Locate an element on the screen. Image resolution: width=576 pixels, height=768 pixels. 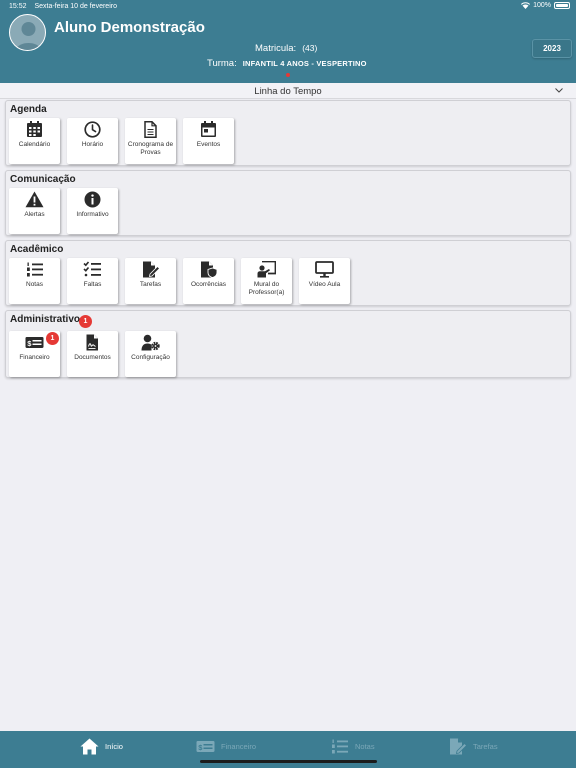
tile-mural-do-professor: Mural do Professor(a) is located at coordinates (266, 281).